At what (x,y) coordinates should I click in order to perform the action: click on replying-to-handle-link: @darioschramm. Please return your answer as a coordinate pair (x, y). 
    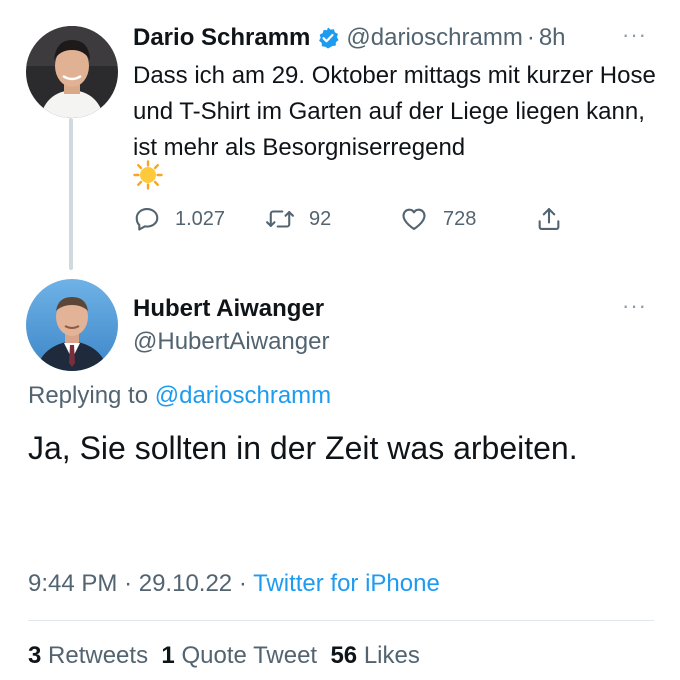
    Looking at the image, I should click on (243, 395).